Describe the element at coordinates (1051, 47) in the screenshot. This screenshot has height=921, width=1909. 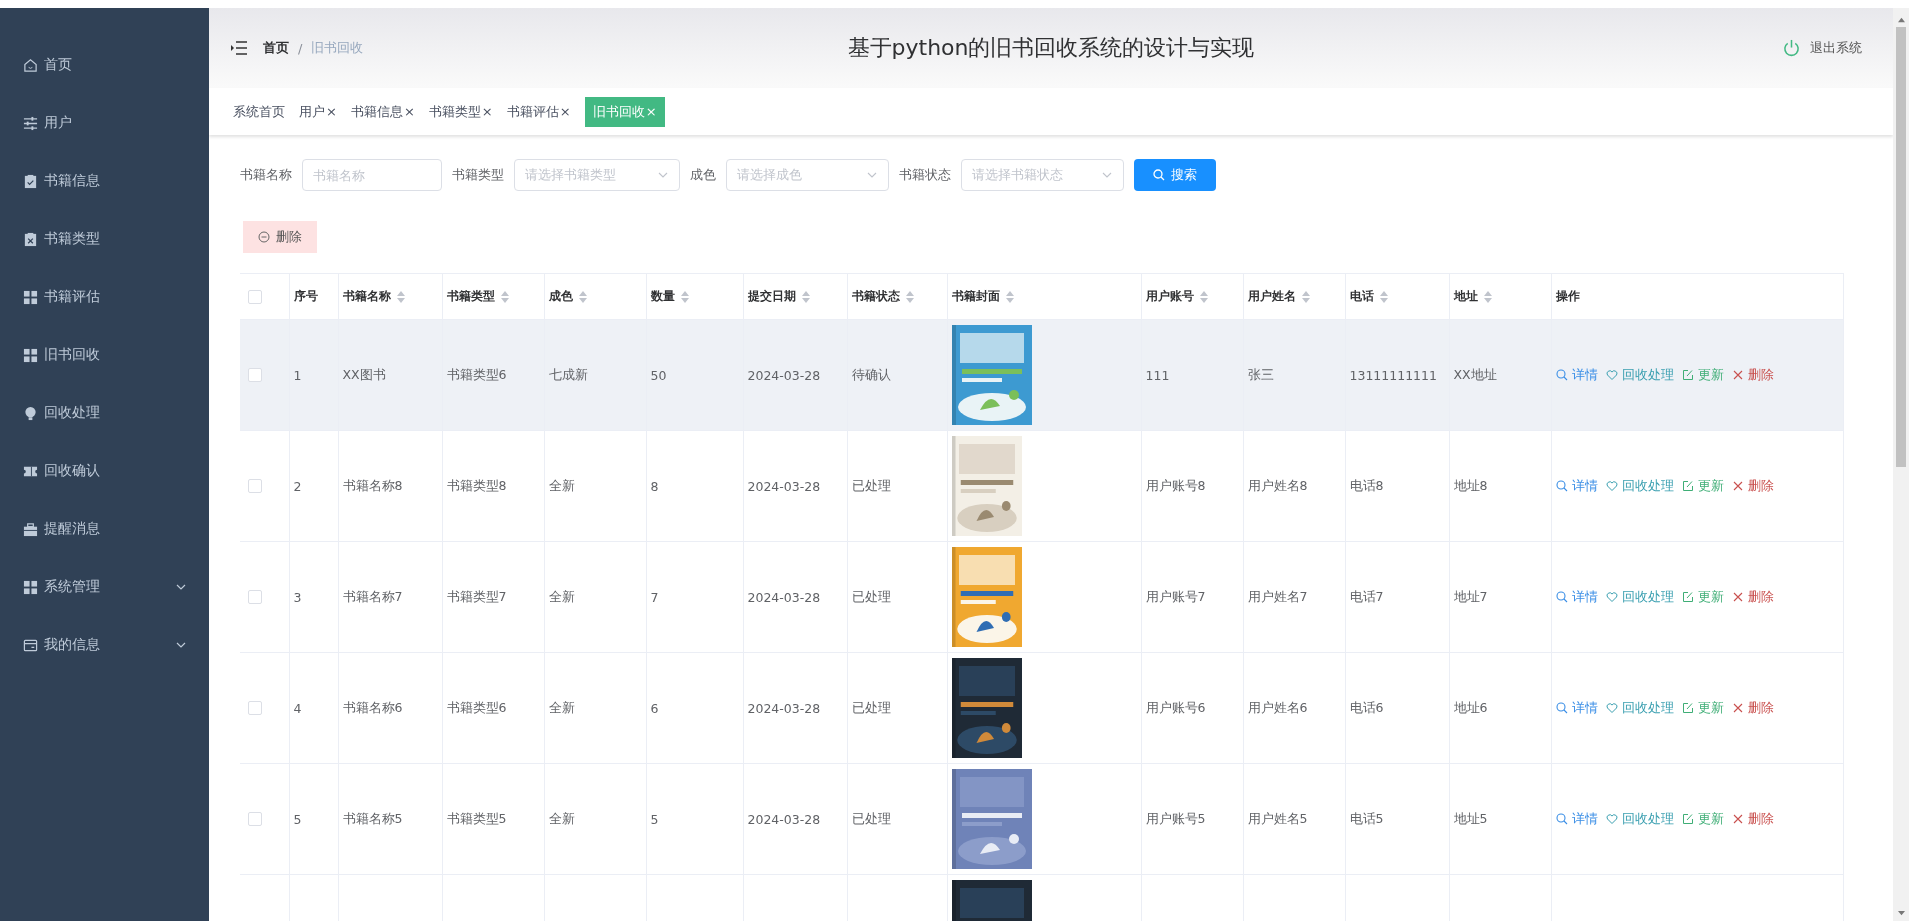
I see `page-title: 基于python的旧书回收系统的设计与实现` at that location.